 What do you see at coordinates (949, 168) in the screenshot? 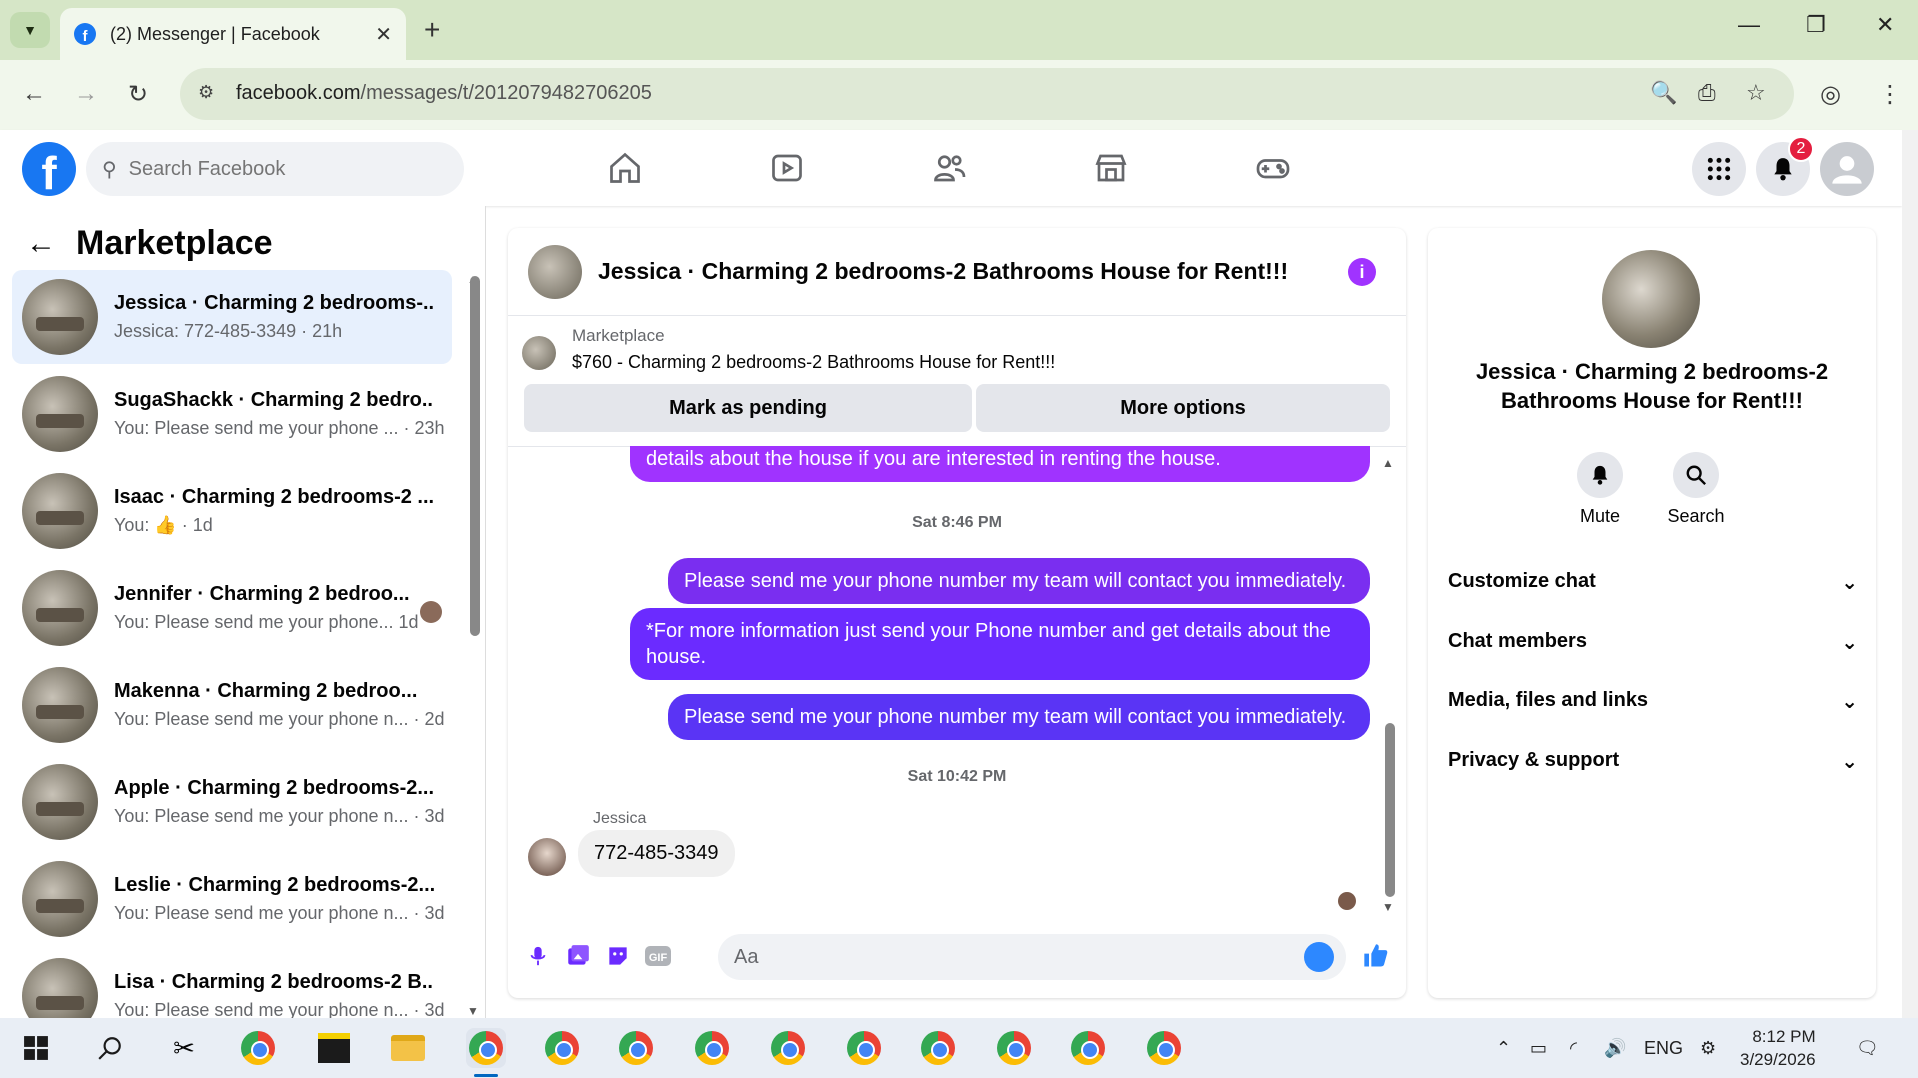
I see `friends-icon` at bounding box center [949, 168].